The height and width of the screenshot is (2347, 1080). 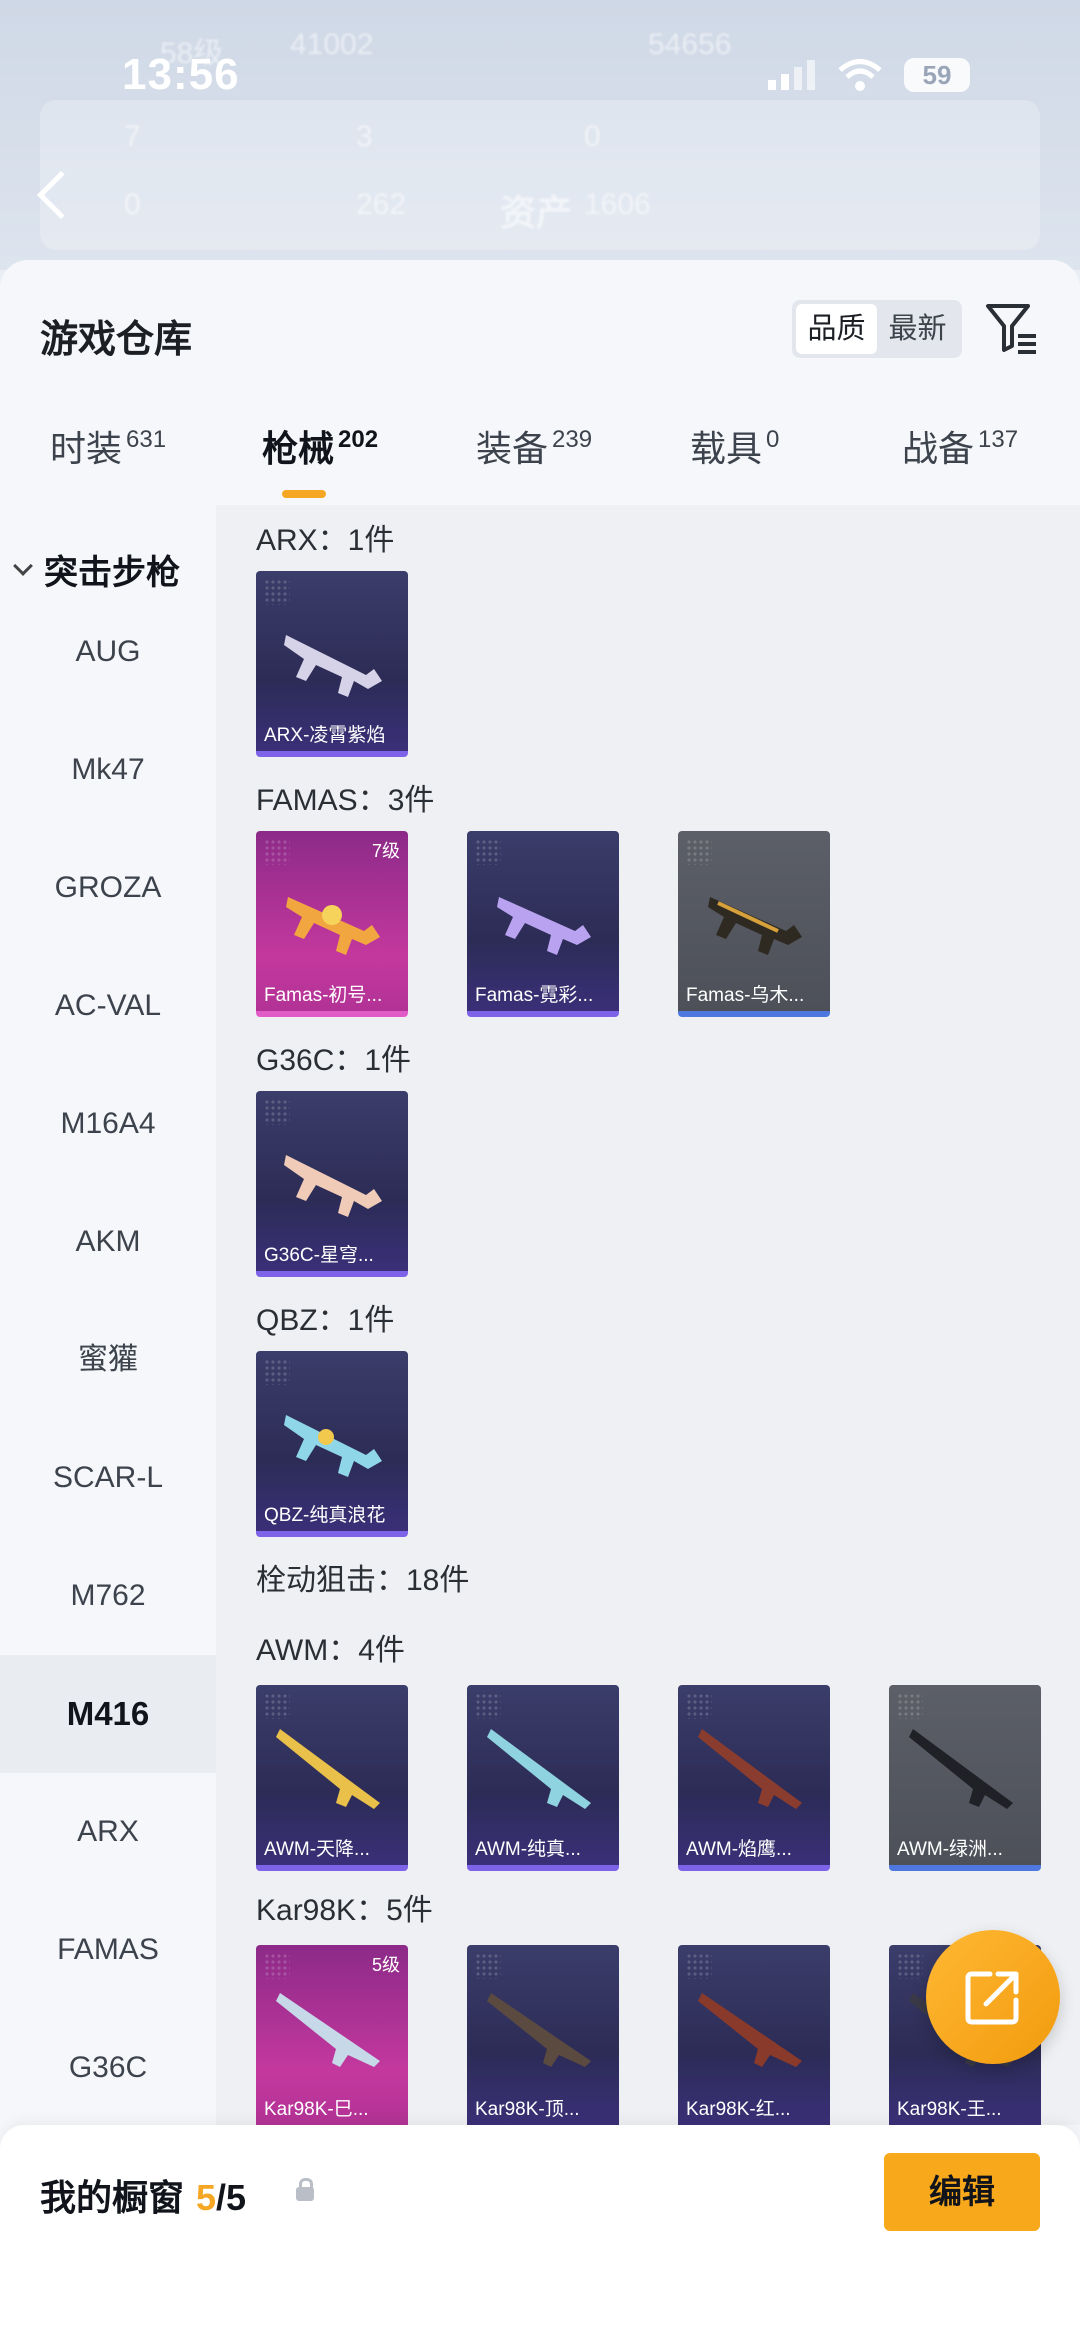 I want to click on sidebar-item-akm: AKM, so click(x=108, y=1242).